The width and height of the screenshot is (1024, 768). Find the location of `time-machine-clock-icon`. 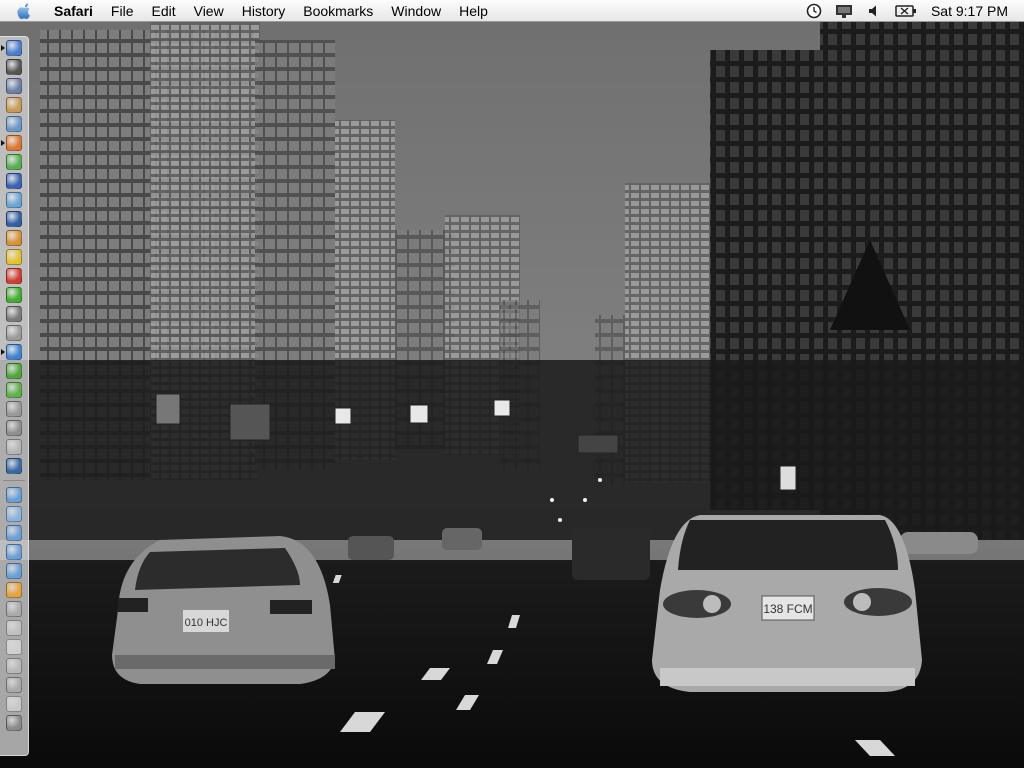

time-machine-clock-icon is located at coordinates (814, 11).